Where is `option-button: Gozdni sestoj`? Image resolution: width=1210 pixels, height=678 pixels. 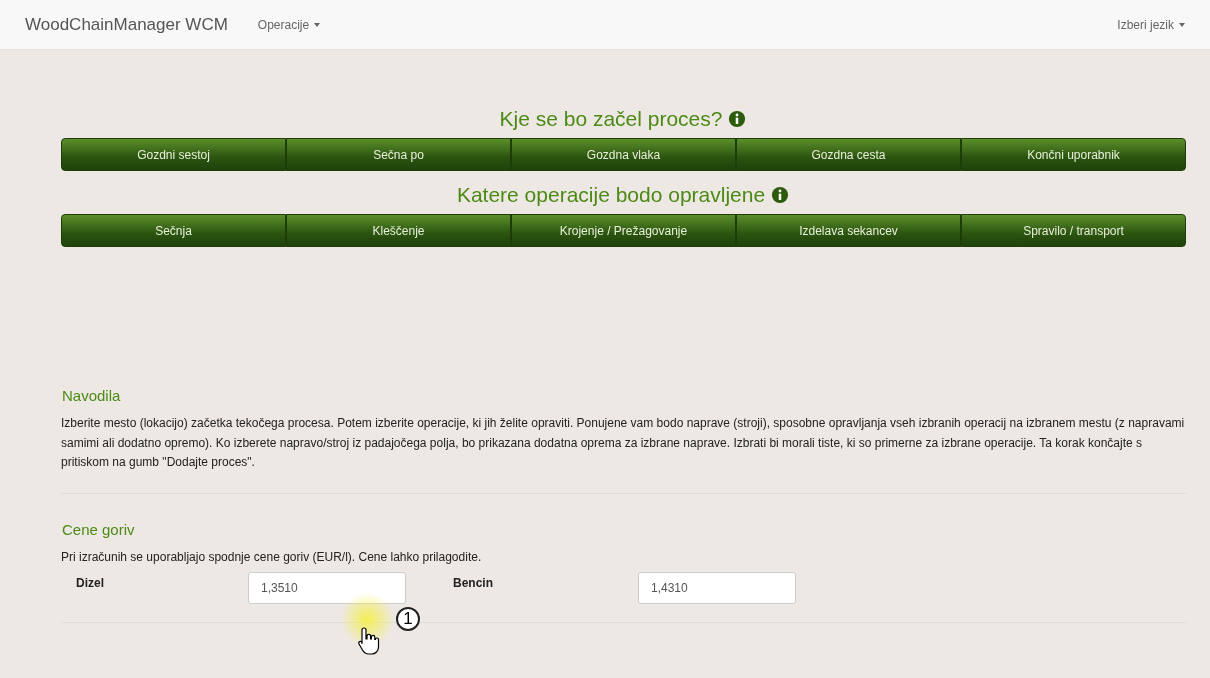
option-button: Gozdni sestoj is located at coordinates (173, 154).